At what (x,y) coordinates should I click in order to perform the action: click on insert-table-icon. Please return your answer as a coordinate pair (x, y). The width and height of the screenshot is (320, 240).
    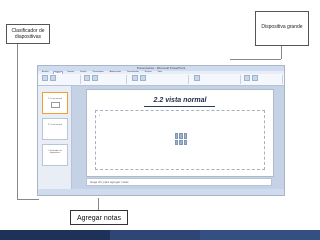
    Looking at the image, I should click on (177, 136).